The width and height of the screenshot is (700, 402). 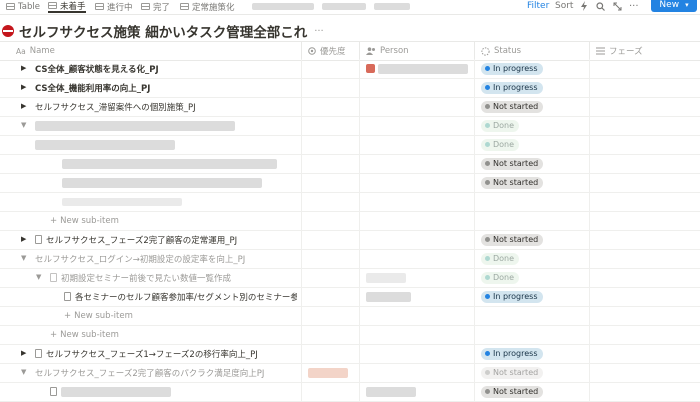 What do you see at coordinates (186, 297) in the screenshot?
I see `row-title: 各セミナーのセルフ顧客参加率/セグメント別のセミナー参加率` at bounding box center [186, 297].